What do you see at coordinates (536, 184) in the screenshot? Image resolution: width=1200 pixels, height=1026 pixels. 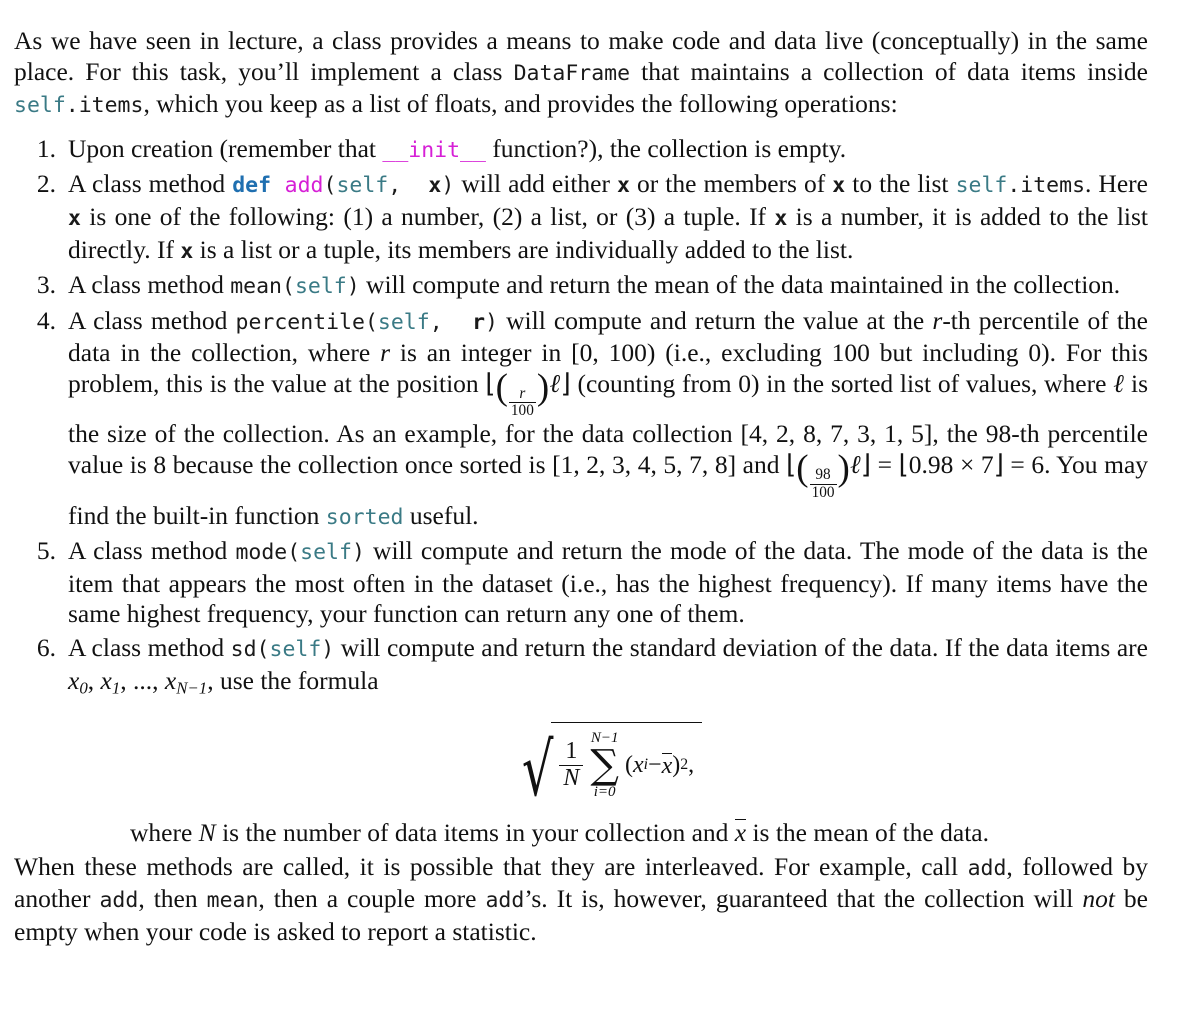 I see `item2-text-b: will add either` at bounding box center [536, 184].